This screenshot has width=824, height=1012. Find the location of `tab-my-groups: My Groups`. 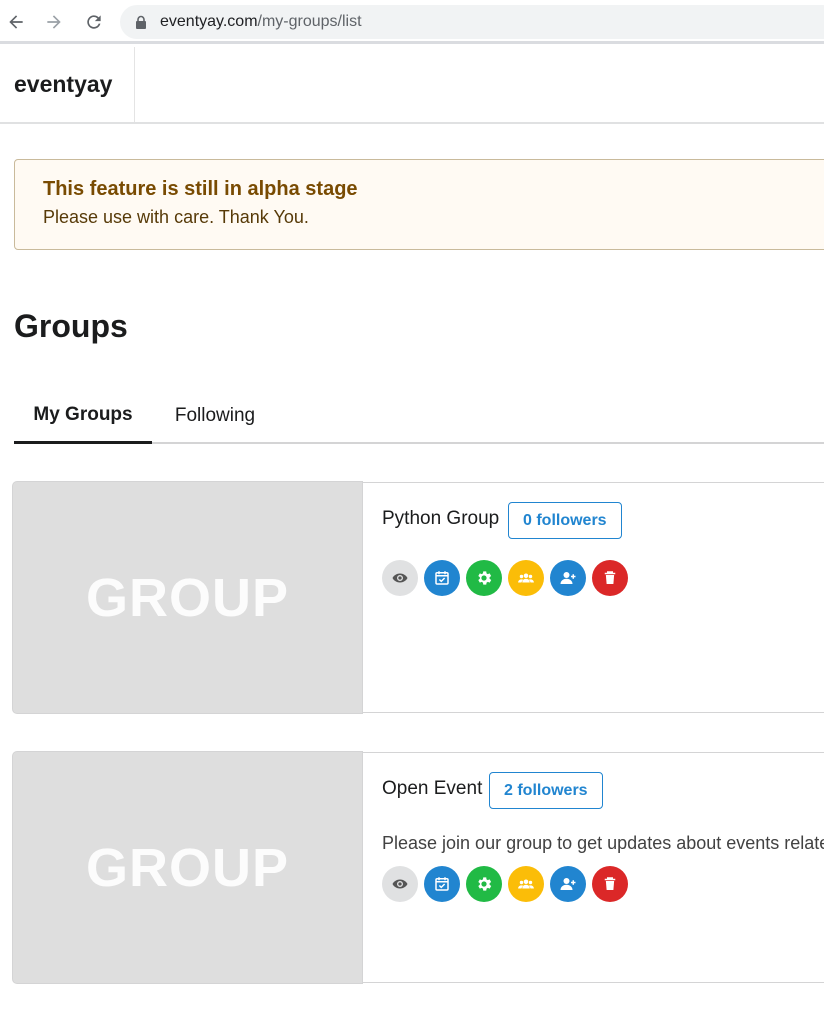

tab-my-groups: My Groups is located at coordinates (83, 416).